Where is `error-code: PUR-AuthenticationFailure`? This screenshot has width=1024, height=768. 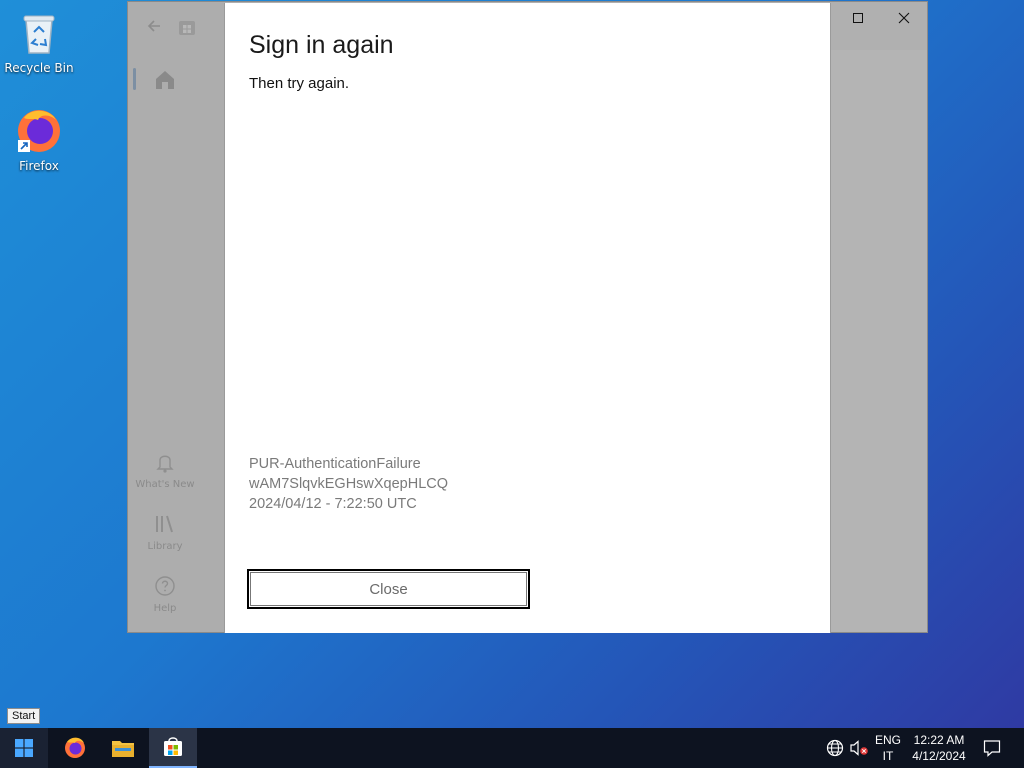 error-code: PUR-AuthenticationFailure is located at coordinates (335, 464).